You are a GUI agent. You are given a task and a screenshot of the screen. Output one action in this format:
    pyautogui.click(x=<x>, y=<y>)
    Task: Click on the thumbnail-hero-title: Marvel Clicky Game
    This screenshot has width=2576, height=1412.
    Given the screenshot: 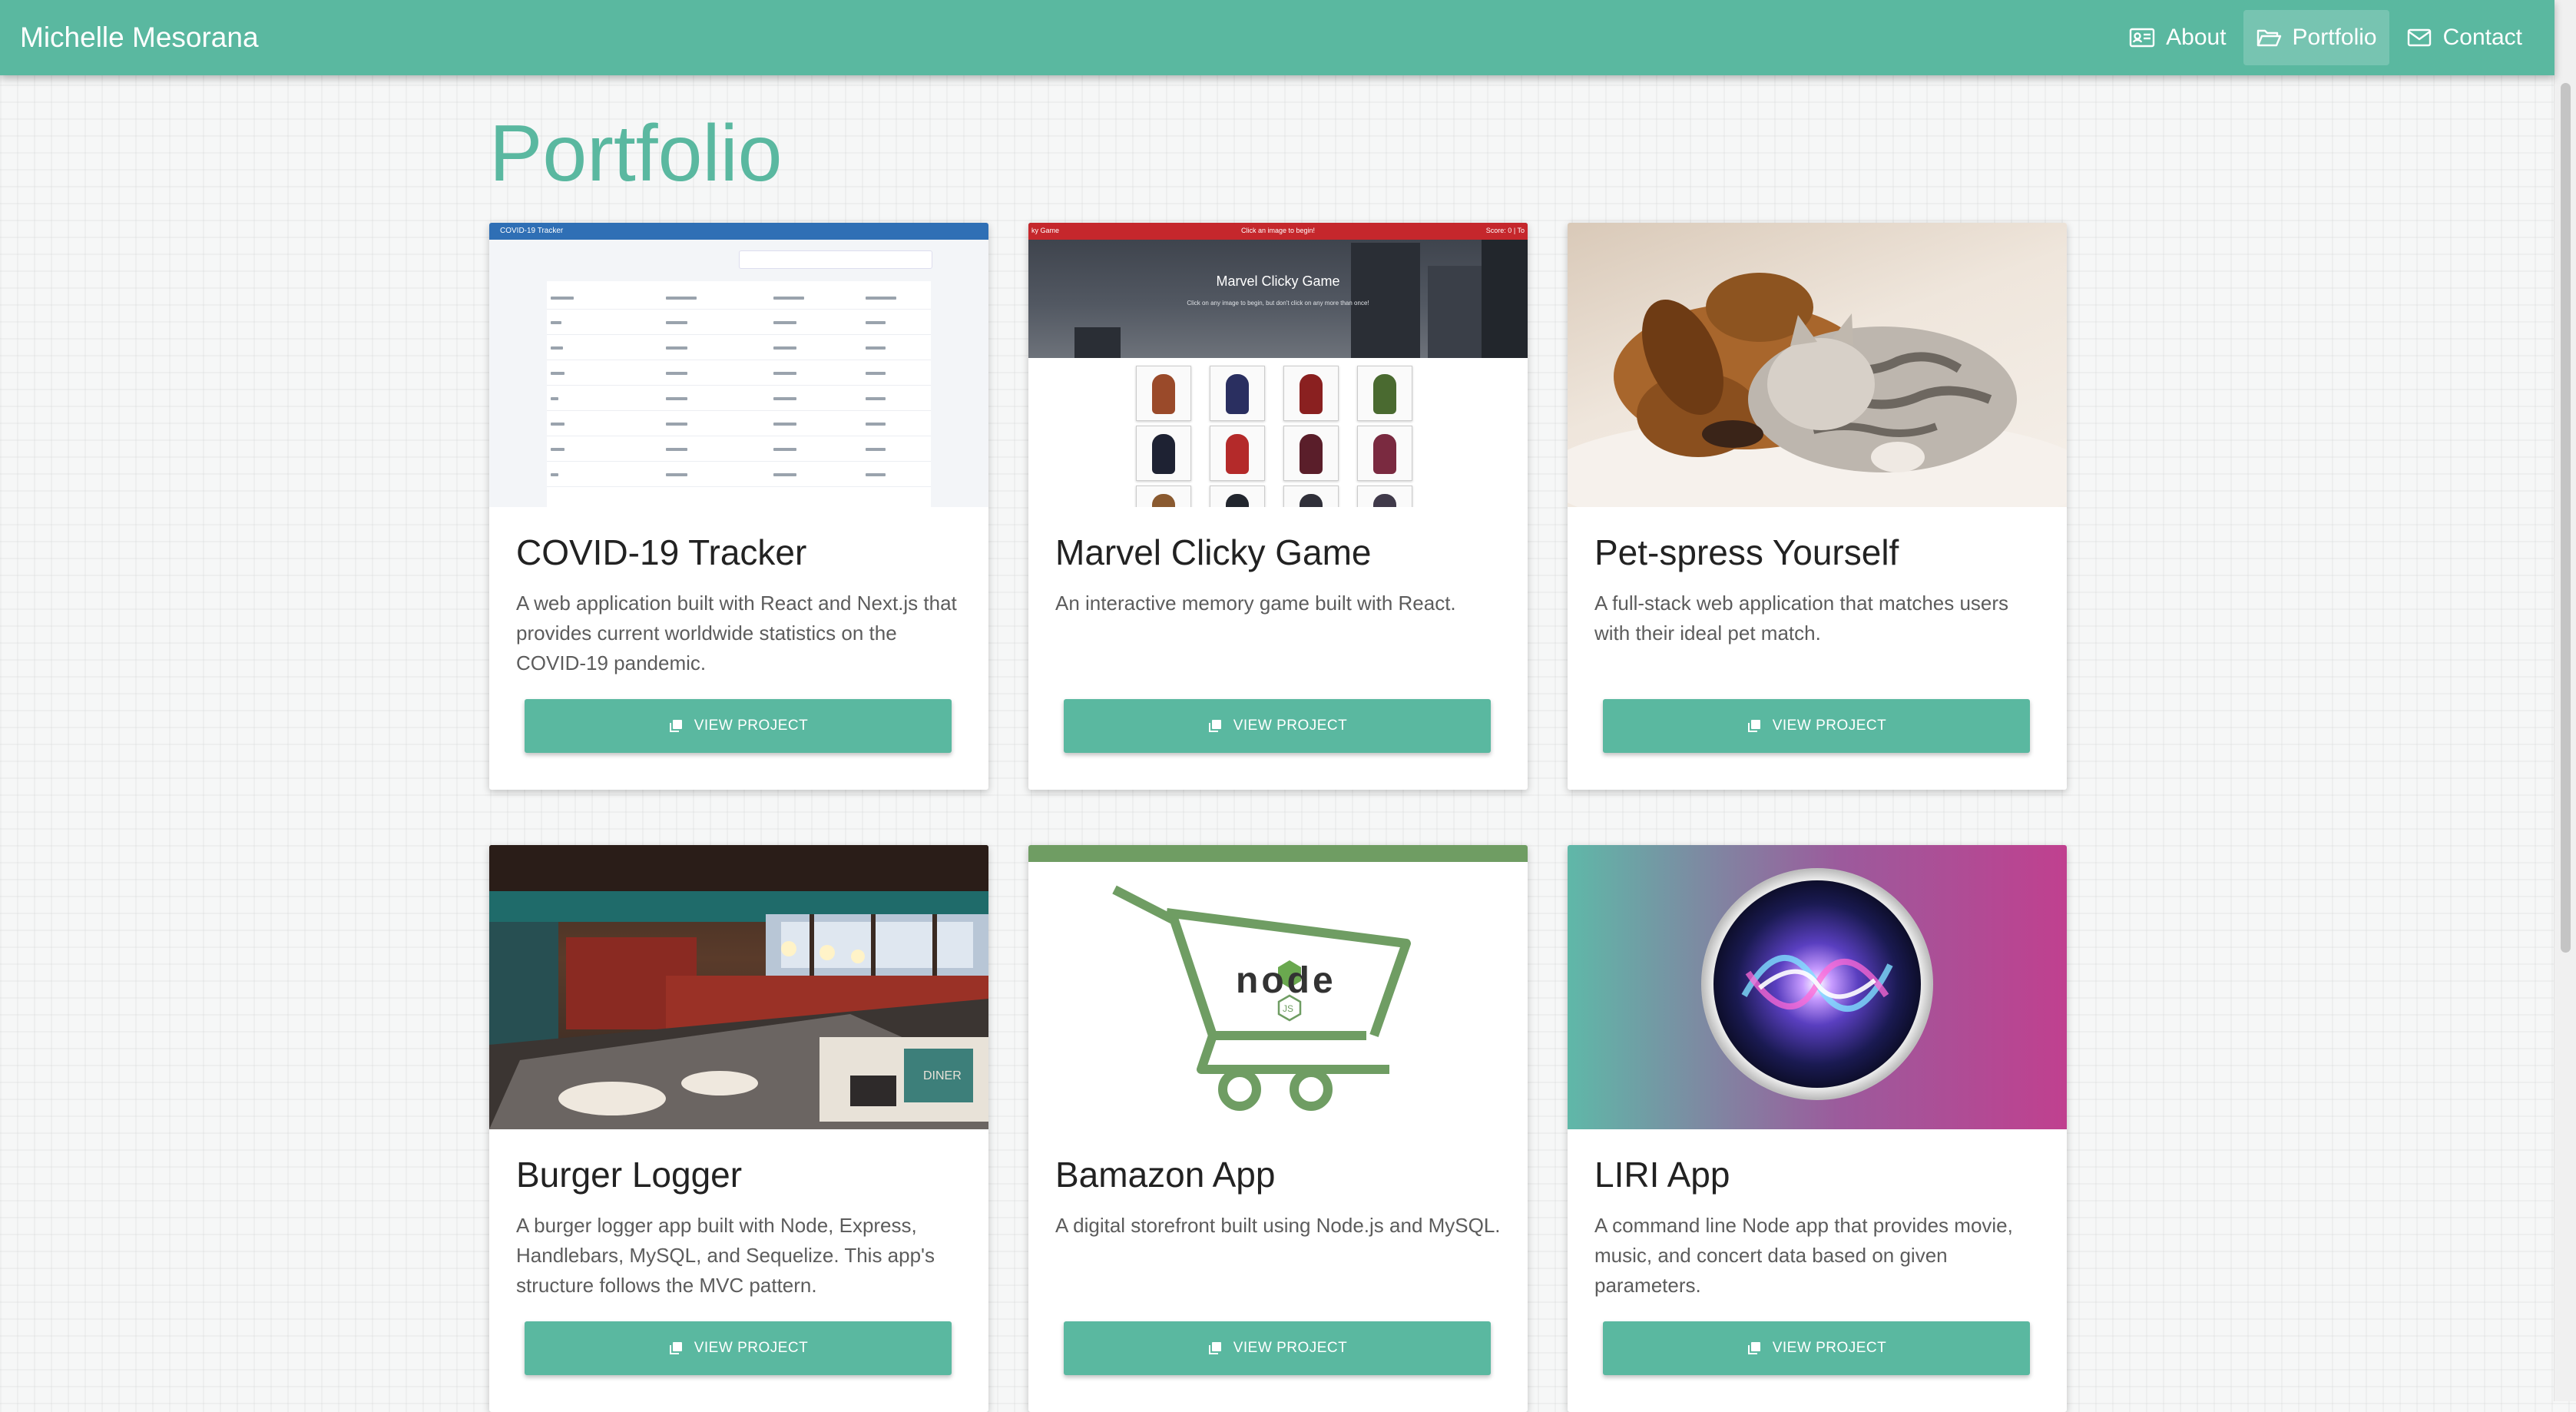 What is the action you would take?
    pyautogui.click(x=1278, y=281)
    